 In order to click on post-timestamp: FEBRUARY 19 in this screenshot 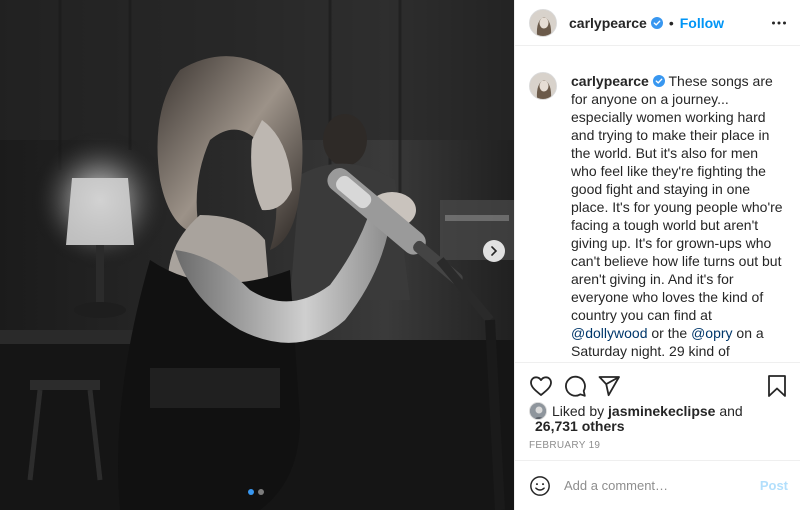, I will do `click(564, 445)`.